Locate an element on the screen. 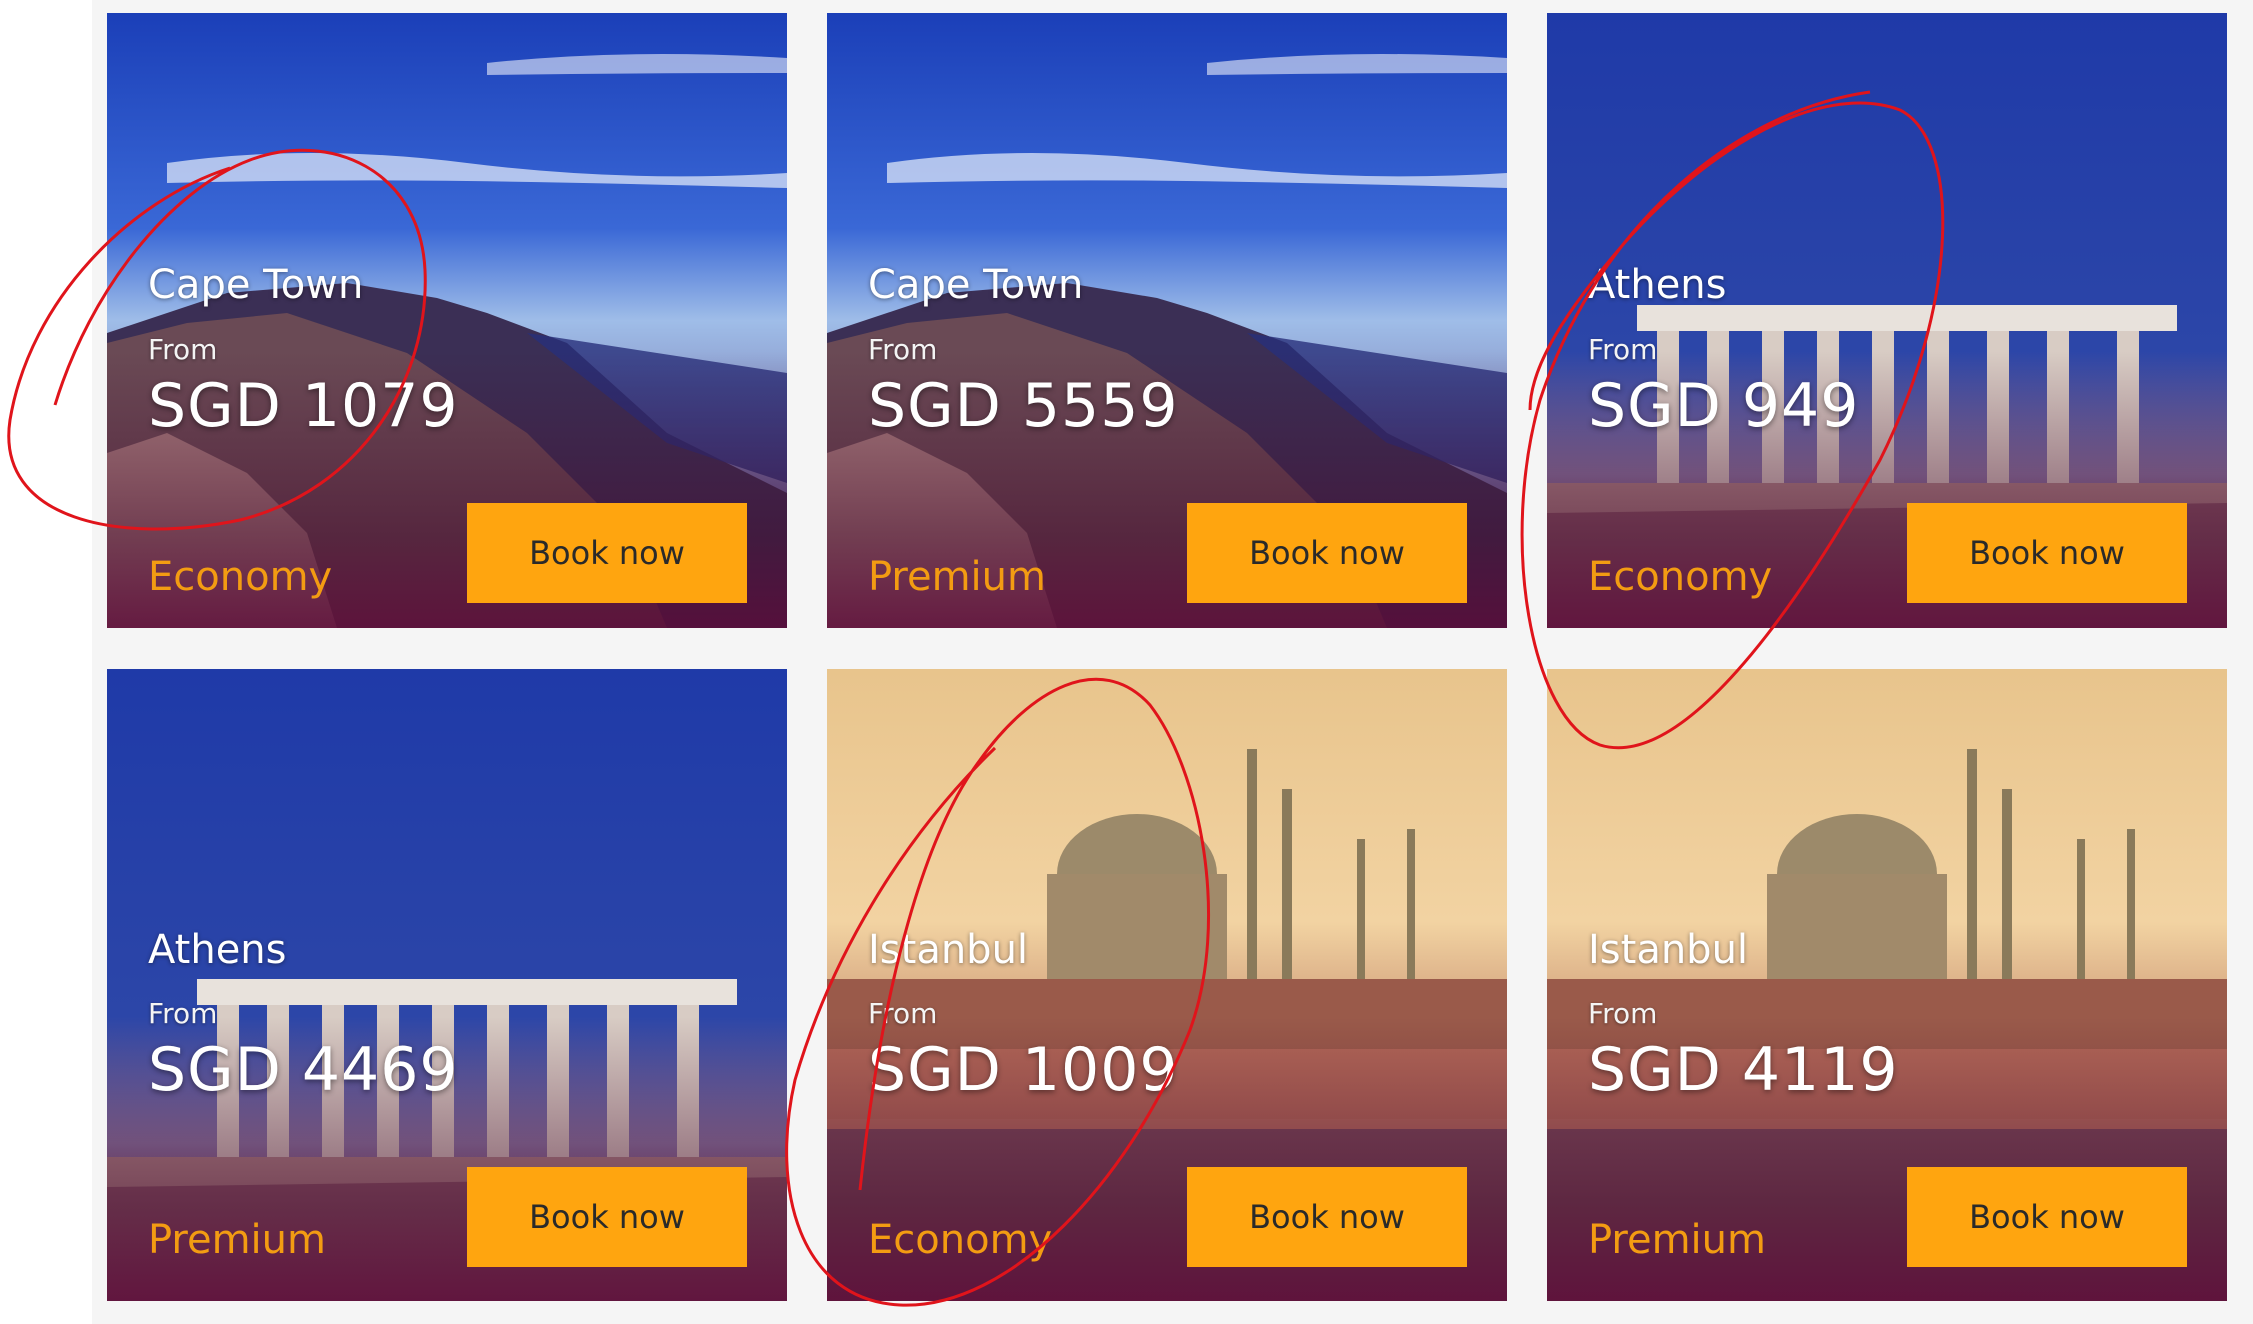 The image size is (2253, 1324). price: SGD 949 is located at coordinates (1724, 406).